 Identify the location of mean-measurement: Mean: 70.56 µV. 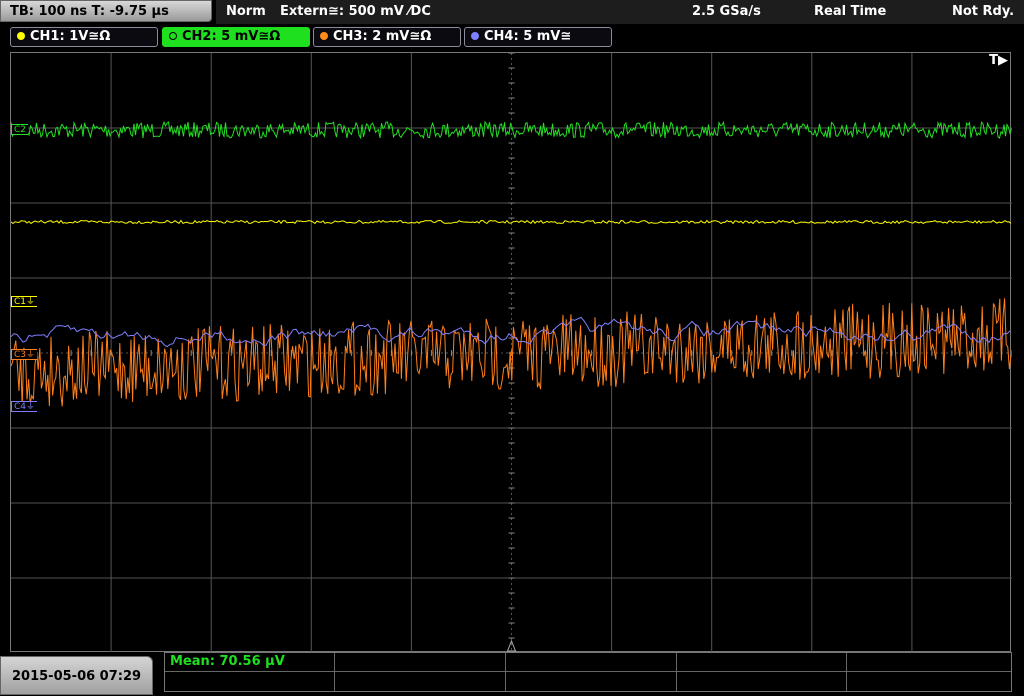
(227, 661).